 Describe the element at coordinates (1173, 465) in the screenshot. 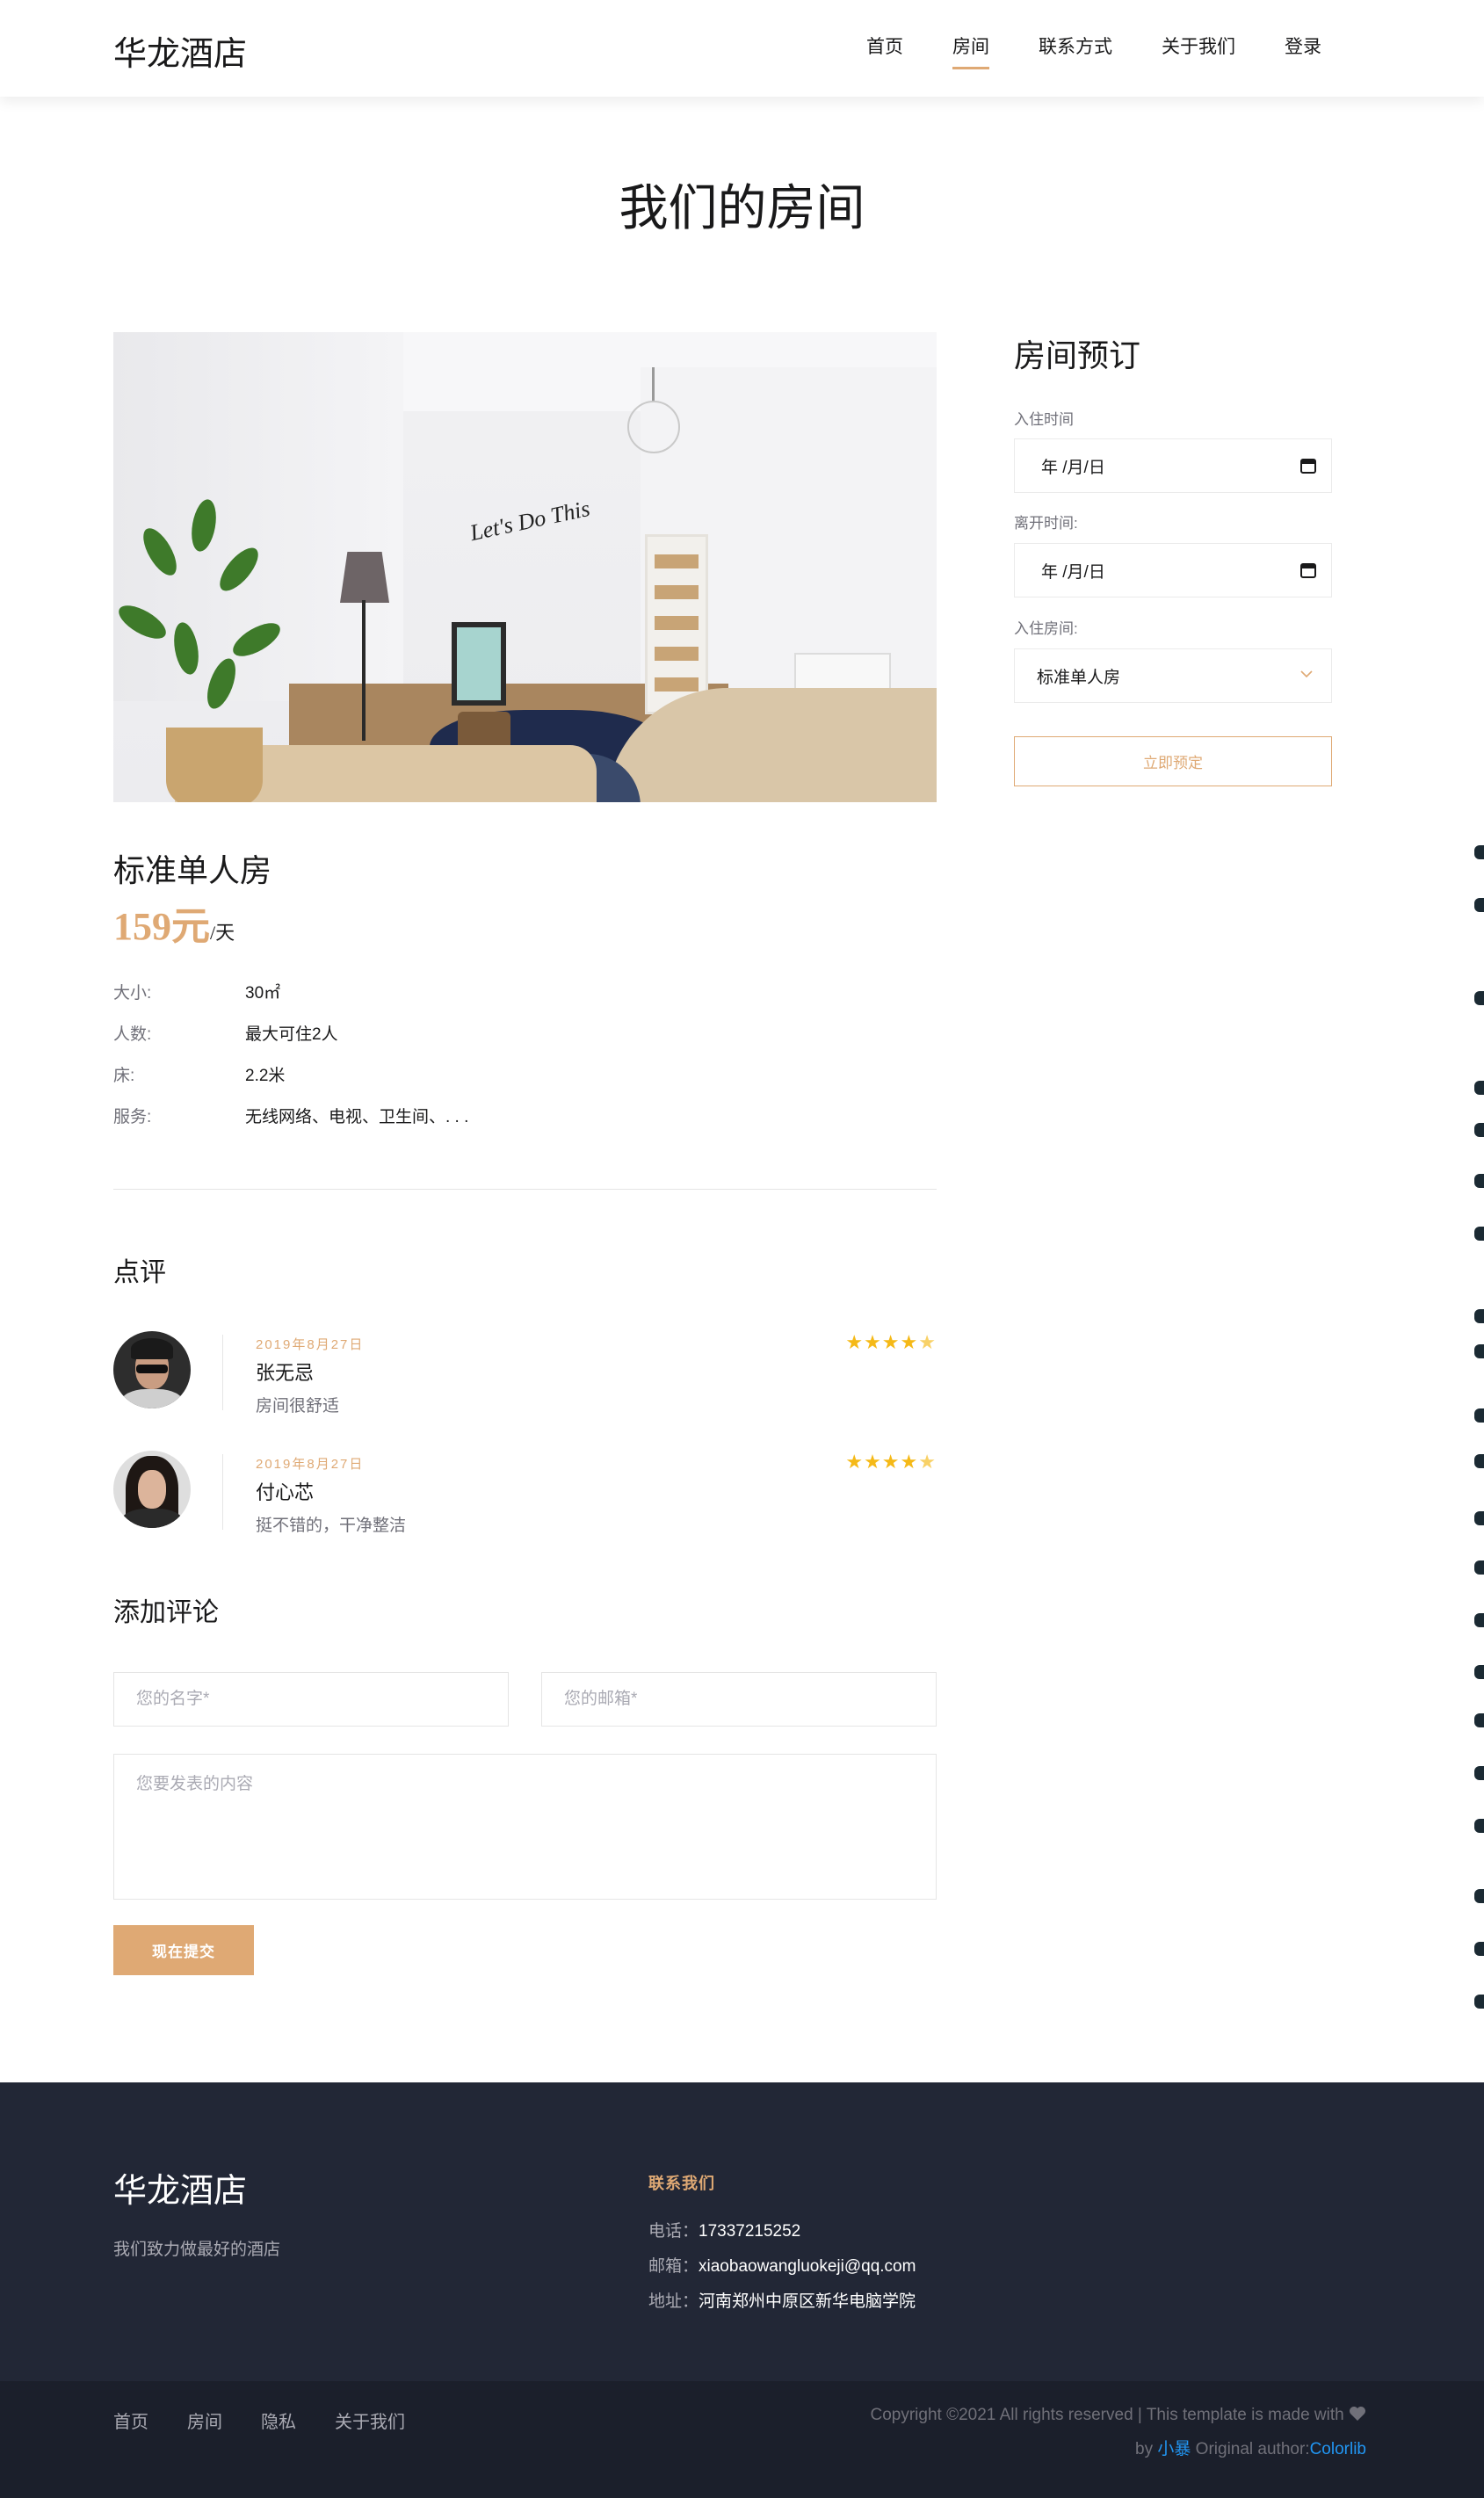

I see `checkin-date-input: 年 /月/日` at that location.